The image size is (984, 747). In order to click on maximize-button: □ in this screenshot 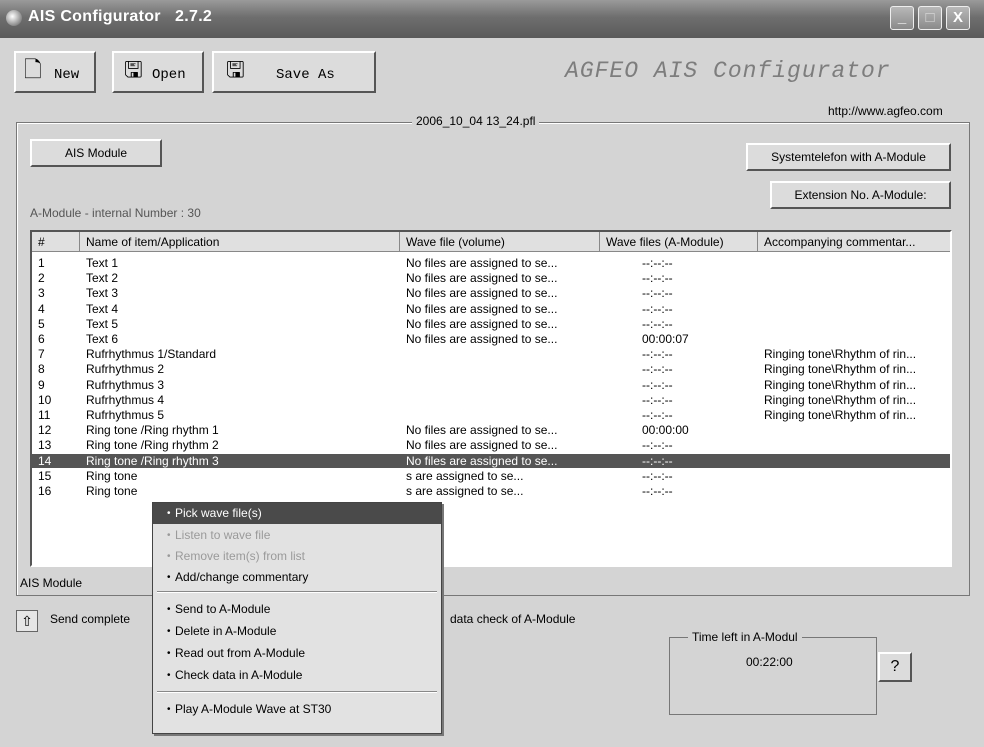, I will do `click(930, 18)`.